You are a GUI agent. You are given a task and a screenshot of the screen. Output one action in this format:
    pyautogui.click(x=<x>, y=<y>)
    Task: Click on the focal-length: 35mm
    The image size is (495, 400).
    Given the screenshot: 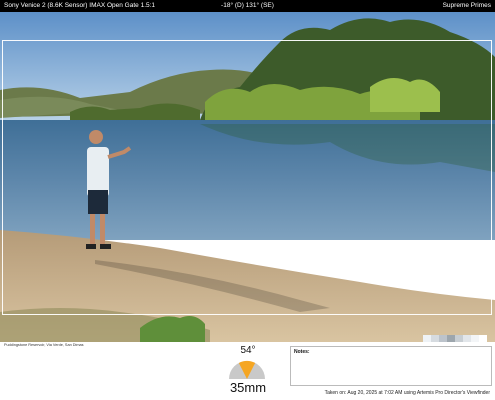 What is the action you would take?
    pyautogui.click(x=248, y=387)
    